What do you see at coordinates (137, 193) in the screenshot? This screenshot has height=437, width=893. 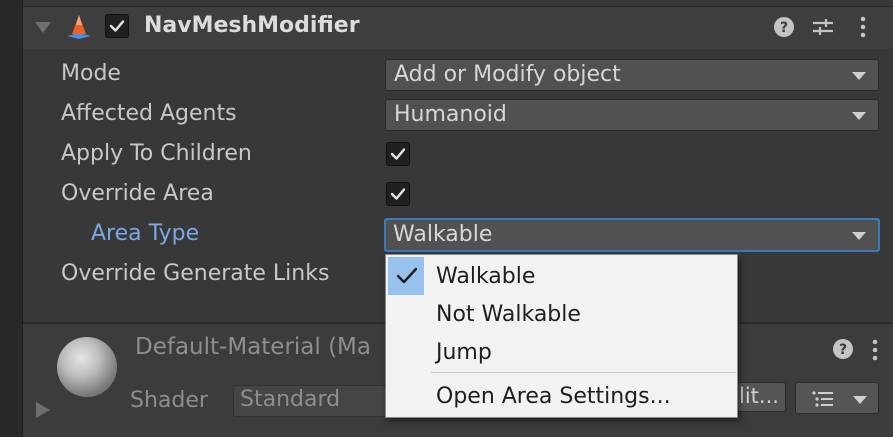 I see `override-area-label: Override Area` at bounding box center [137, 193].